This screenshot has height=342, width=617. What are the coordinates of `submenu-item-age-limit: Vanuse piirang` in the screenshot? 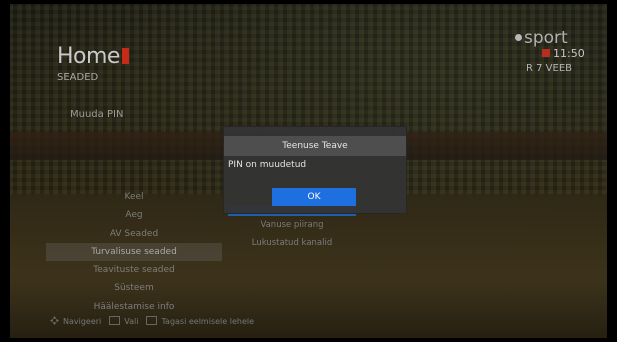 It's located at (292, 225).